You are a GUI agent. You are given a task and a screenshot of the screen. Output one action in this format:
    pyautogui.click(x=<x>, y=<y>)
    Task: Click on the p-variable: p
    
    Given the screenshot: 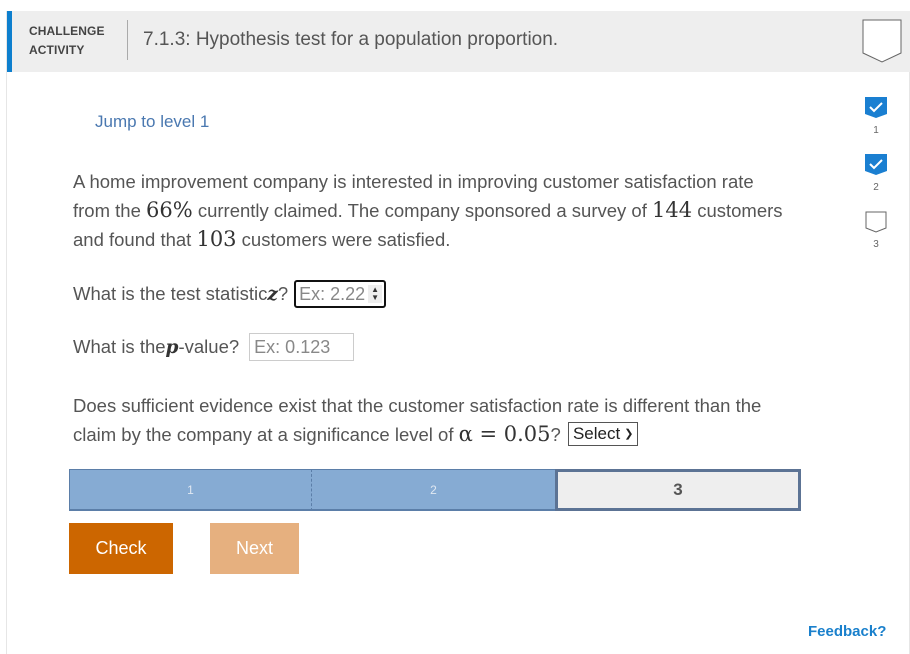 What is the action you would take?
    pyautogui.click(x=172, y=347)
    